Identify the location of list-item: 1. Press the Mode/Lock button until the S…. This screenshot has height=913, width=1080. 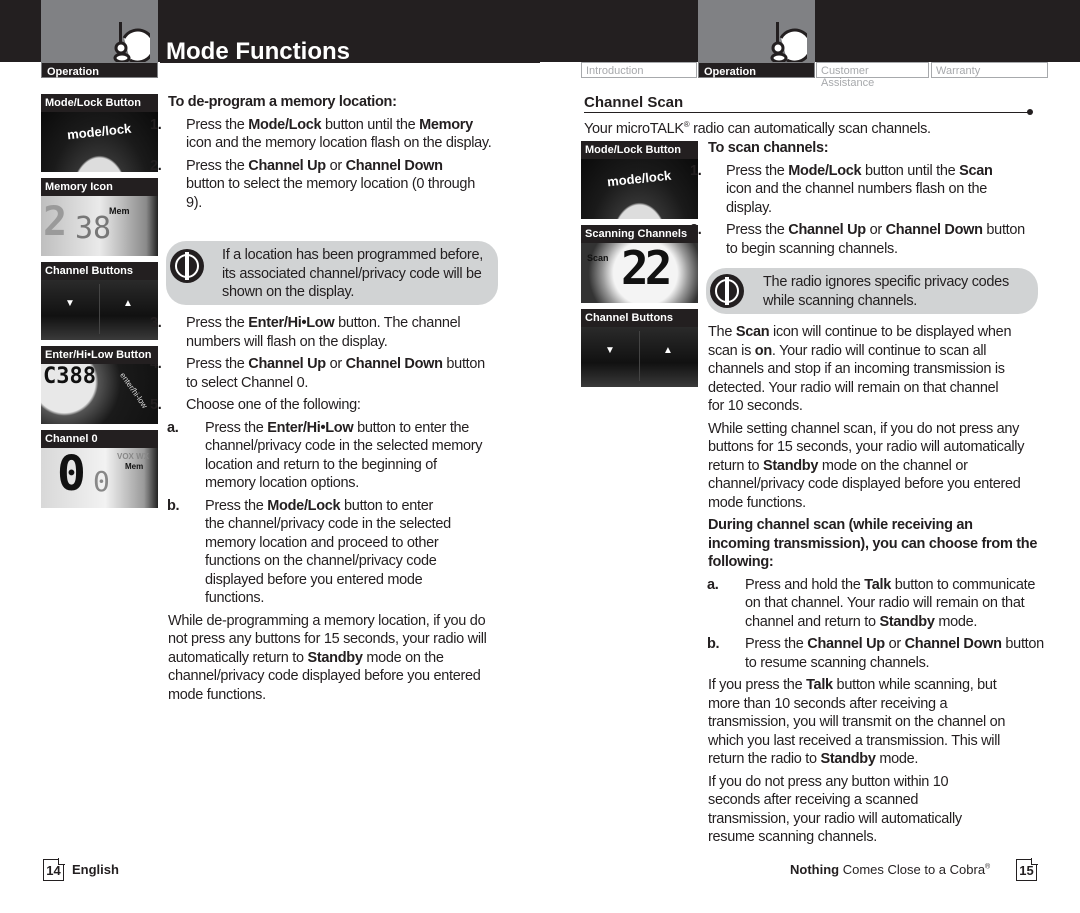
(841, 189).